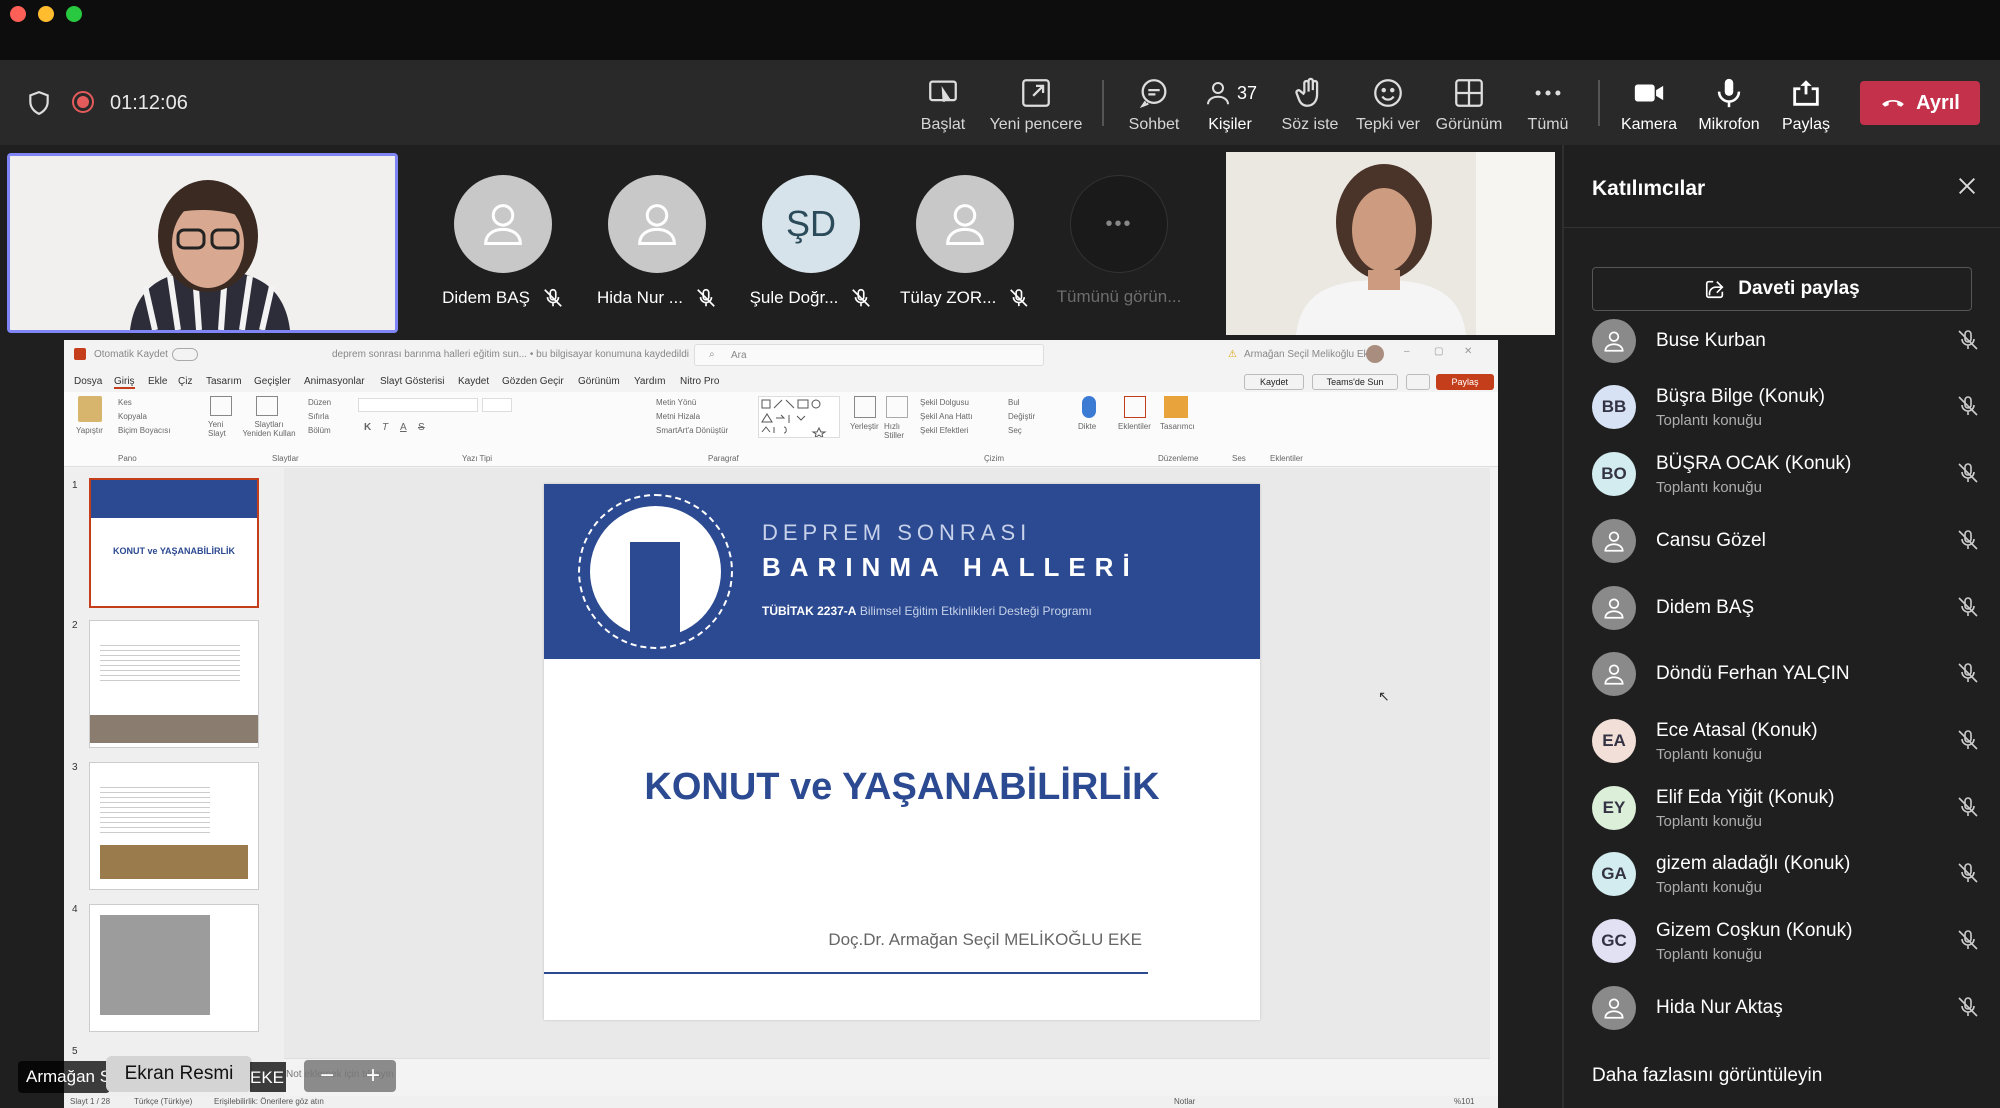 This screenshot has width=2000, height=1108. I want to click on close-window-button, so click(18, 14).